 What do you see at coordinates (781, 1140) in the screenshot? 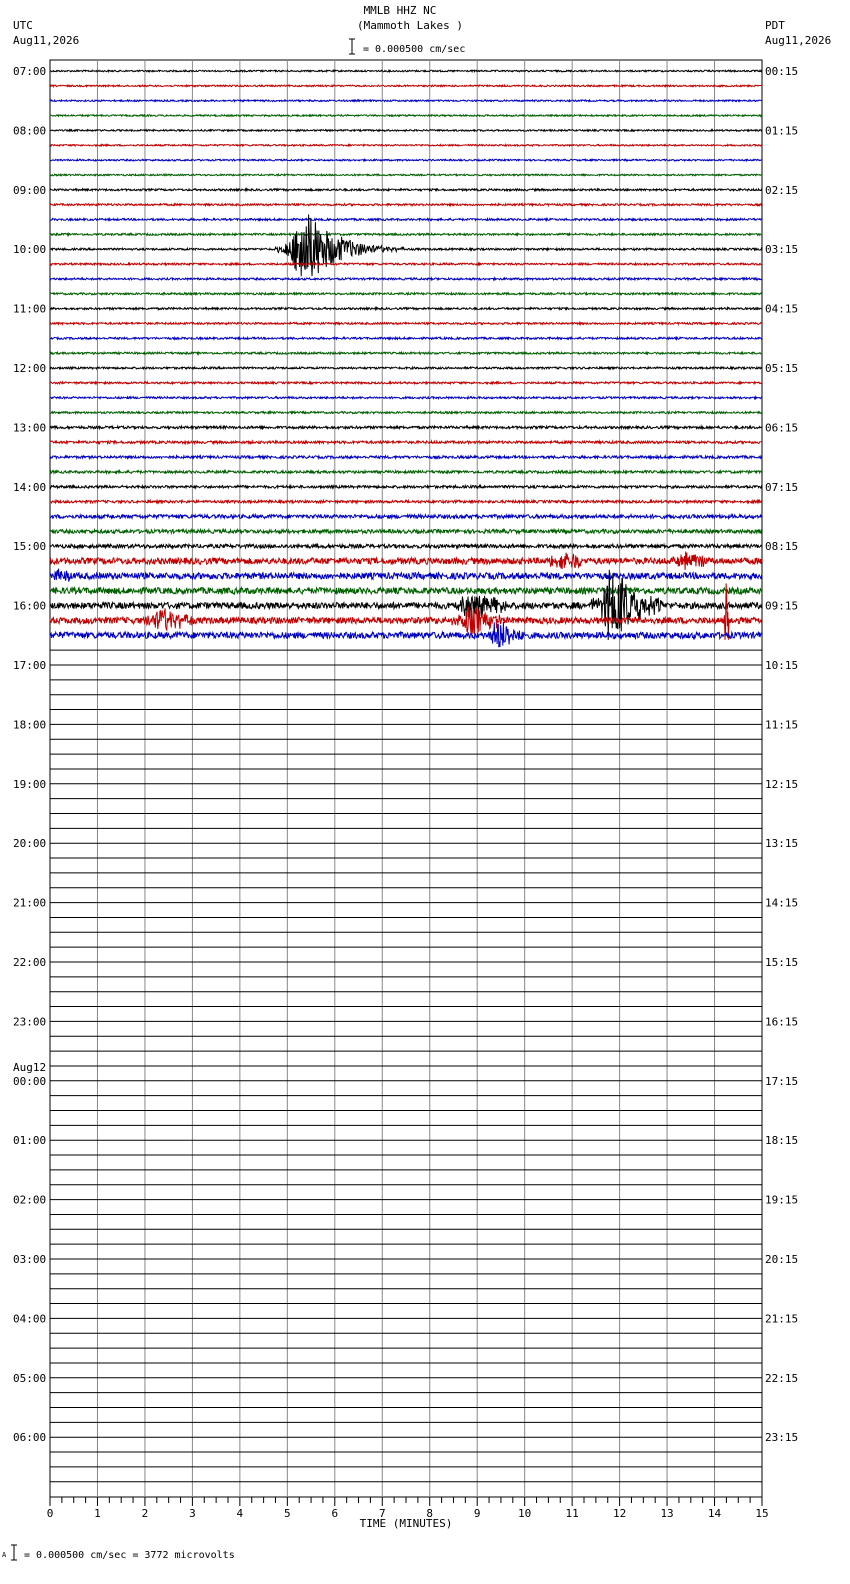
I see `right-hour-label: 18:15` at bounding box center [781, 1140].